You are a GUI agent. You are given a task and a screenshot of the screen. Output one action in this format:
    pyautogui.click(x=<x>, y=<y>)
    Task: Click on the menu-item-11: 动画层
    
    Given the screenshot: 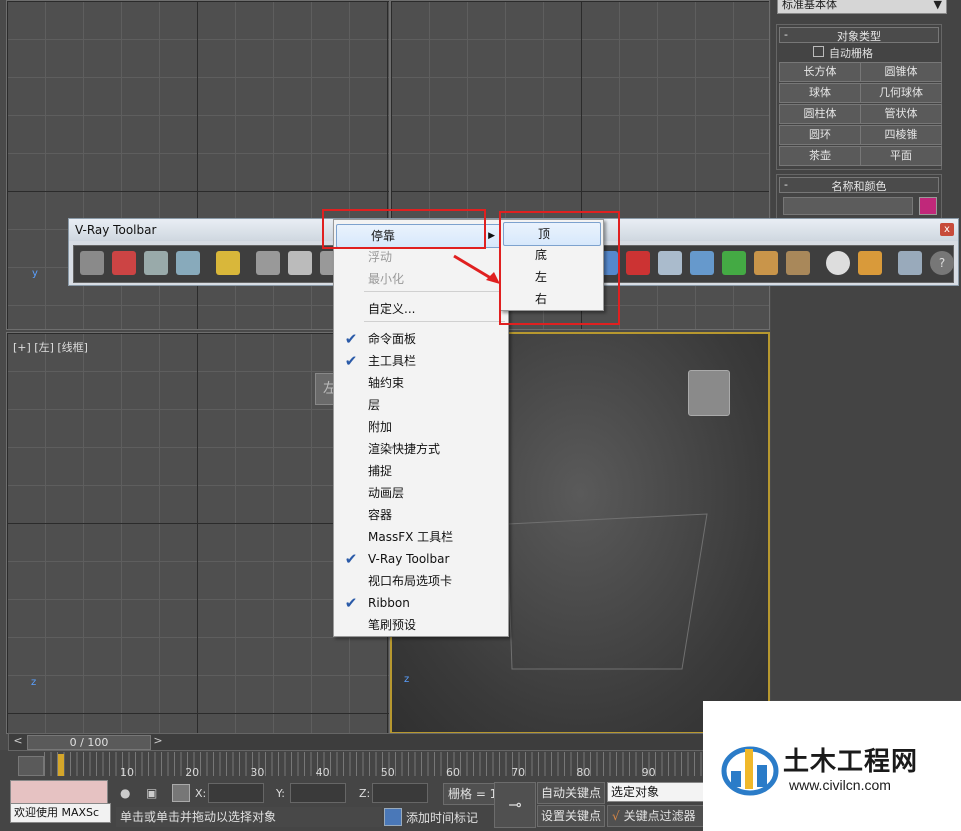 What is the action you would take?
    pyautogui.click(x=421, y=493)
    